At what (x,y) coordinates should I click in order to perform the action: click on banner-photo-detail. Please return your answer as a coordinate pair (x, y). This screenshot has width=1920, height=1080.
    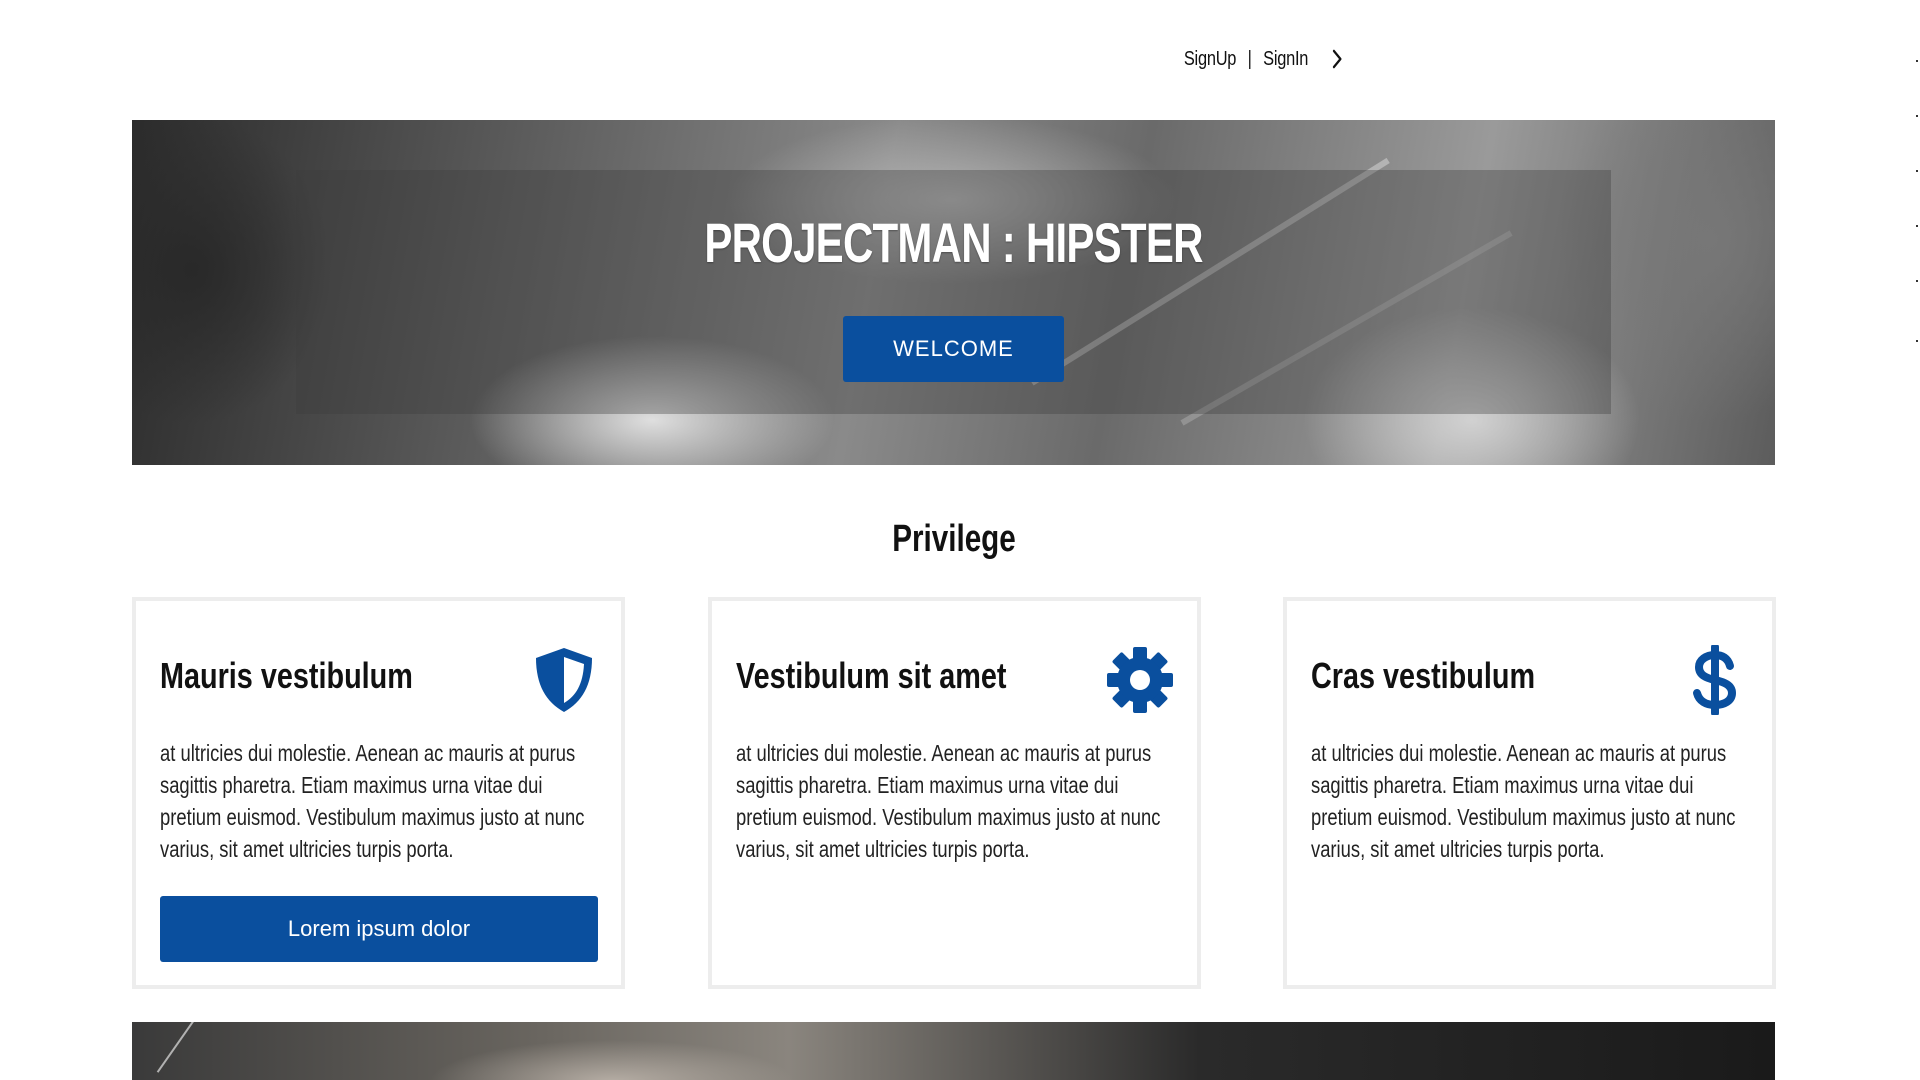
    Looking at the image, I should click on (192, 1047).